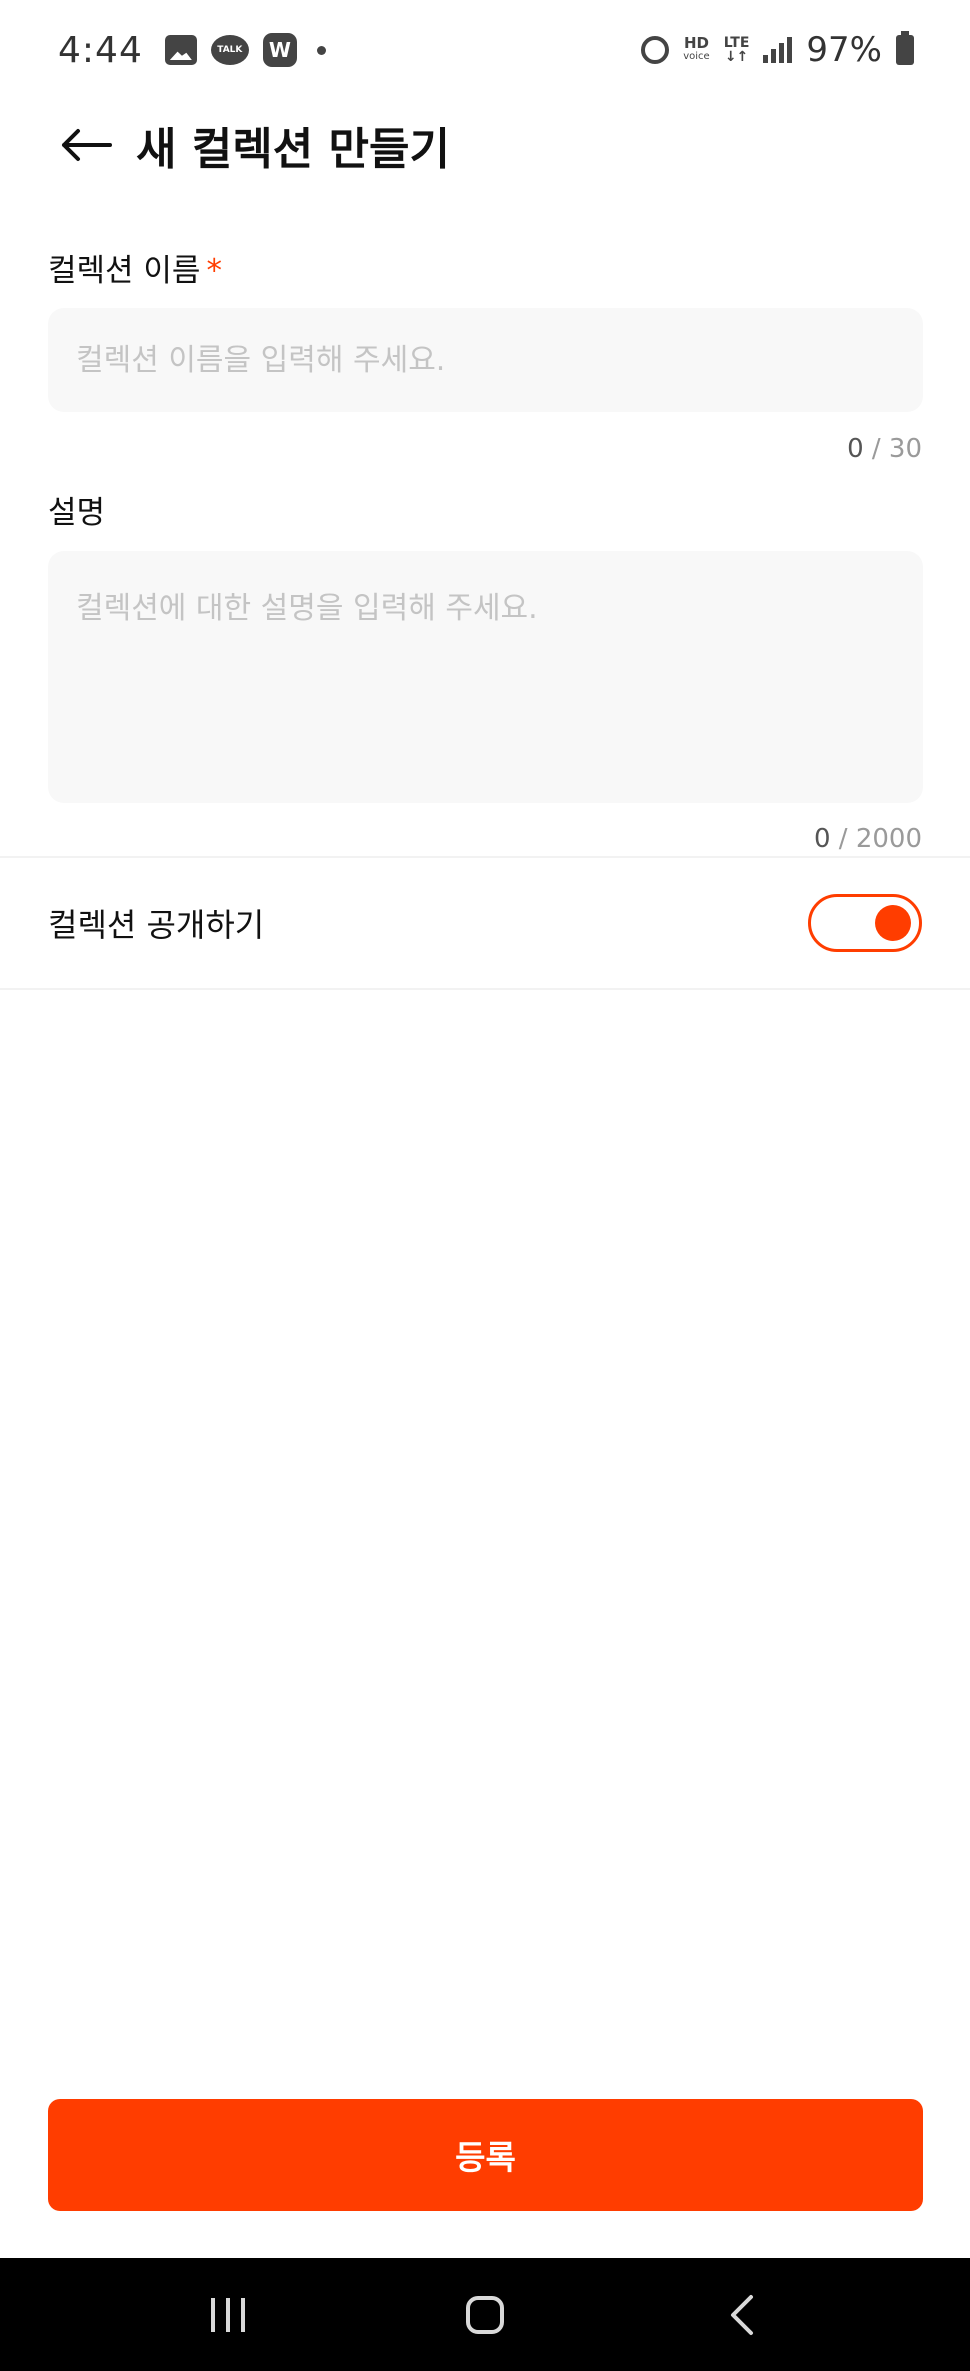  Describe the element at coordinates (896, 449) in the screenshot. I see `name-count-max: / 30` at that location.